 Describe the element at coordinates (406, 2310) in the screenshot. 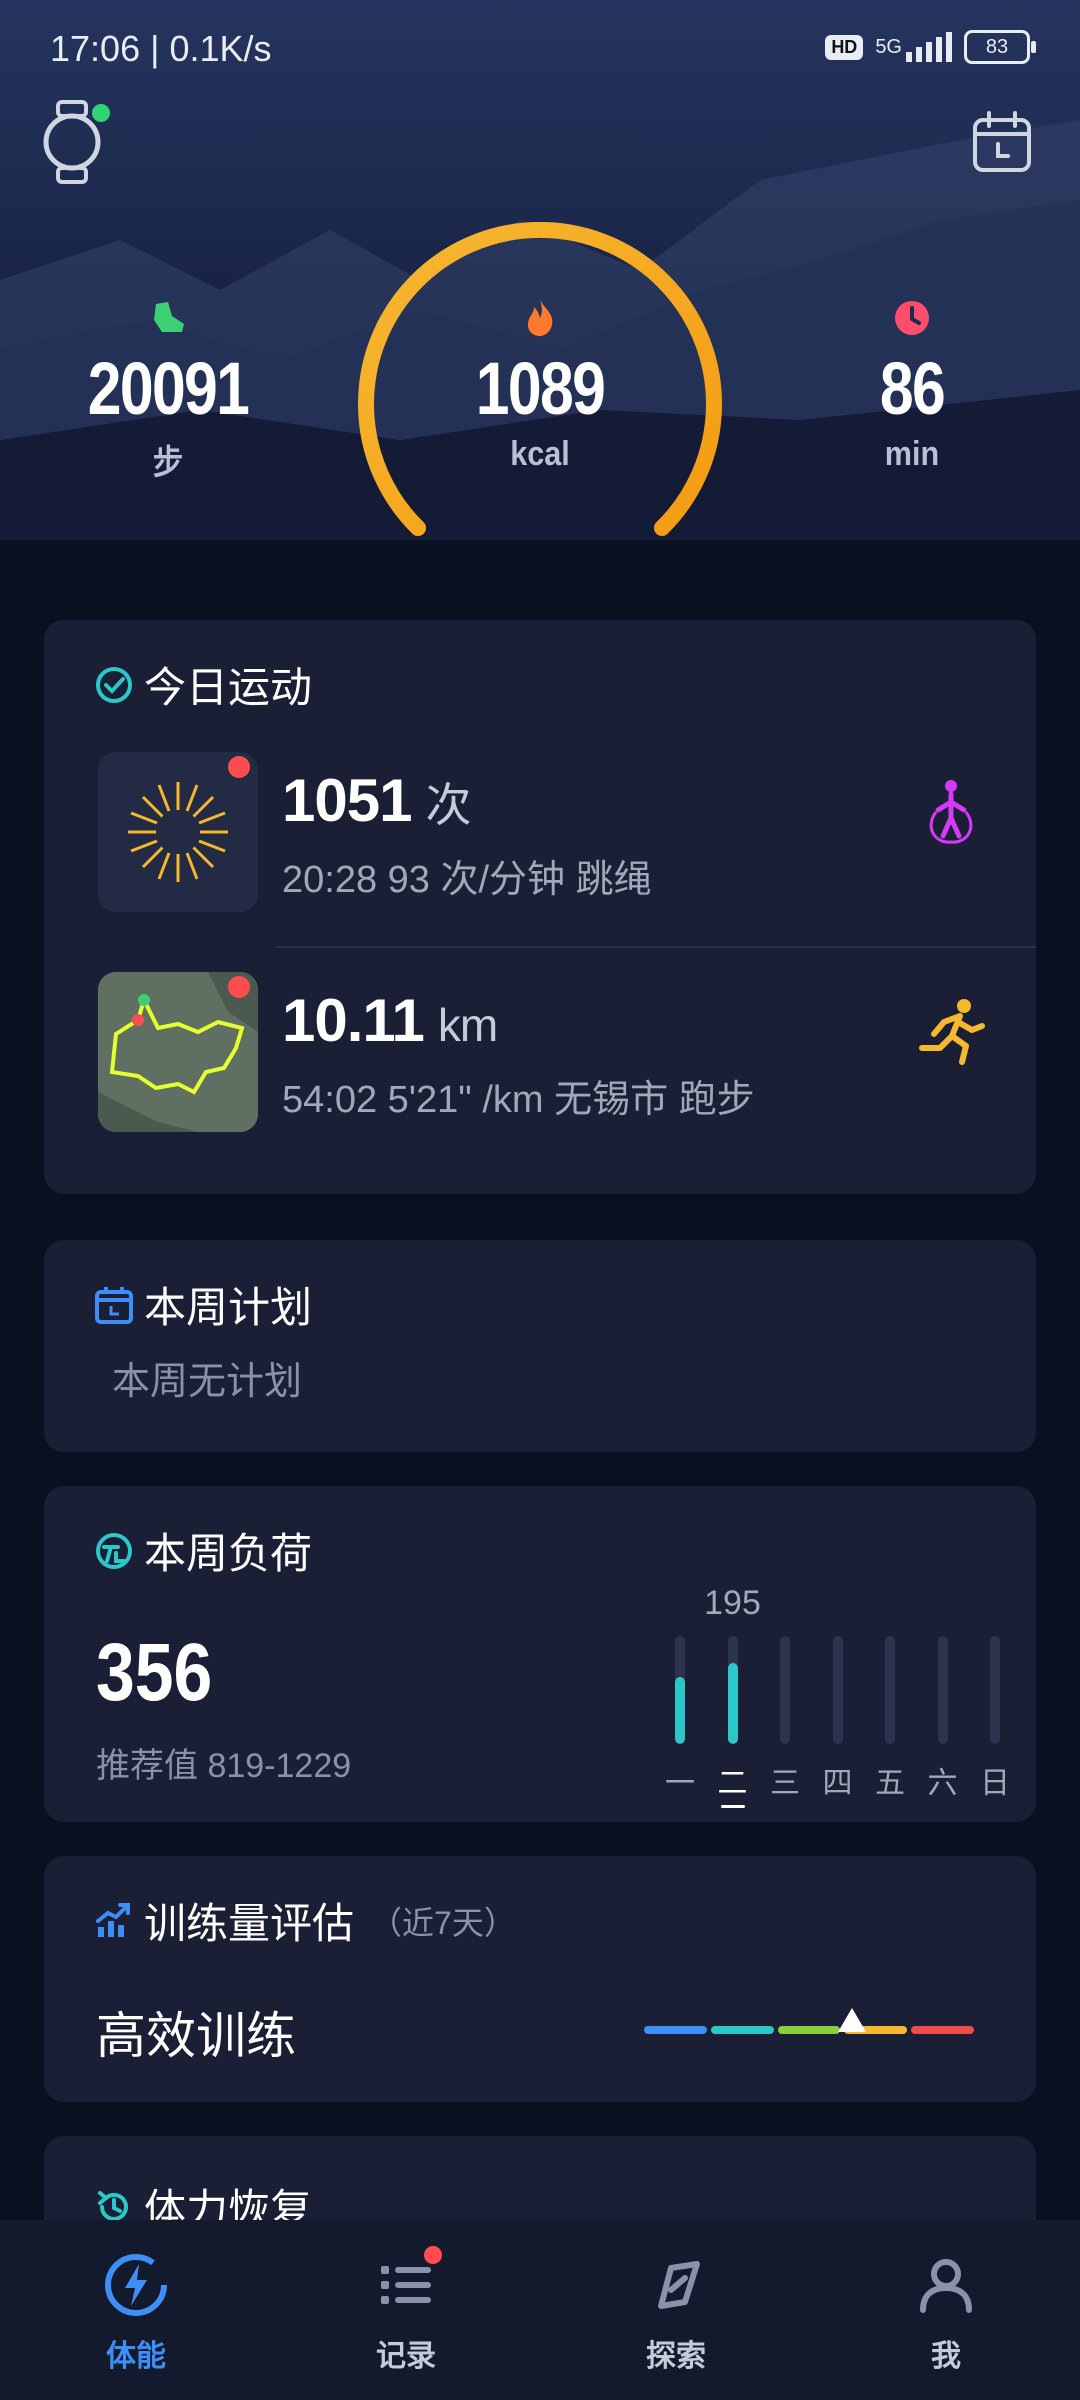

I see `tab-records: 记录` at that location.